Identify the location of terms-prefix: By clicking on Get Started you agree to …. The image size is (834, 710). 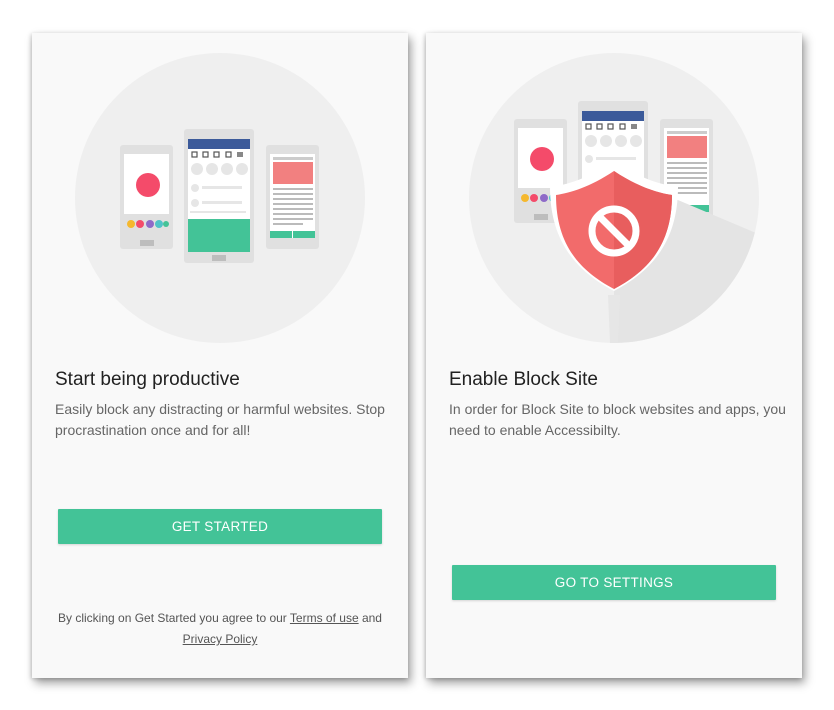
(174, 618).